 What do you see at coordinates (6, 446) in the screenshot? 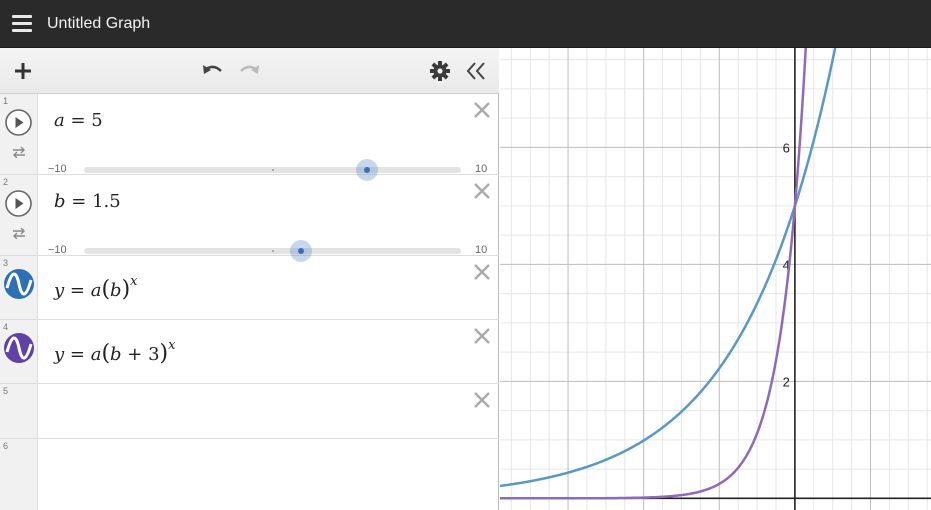
I see `expression-index: 6` at bounding box center [6, 446].